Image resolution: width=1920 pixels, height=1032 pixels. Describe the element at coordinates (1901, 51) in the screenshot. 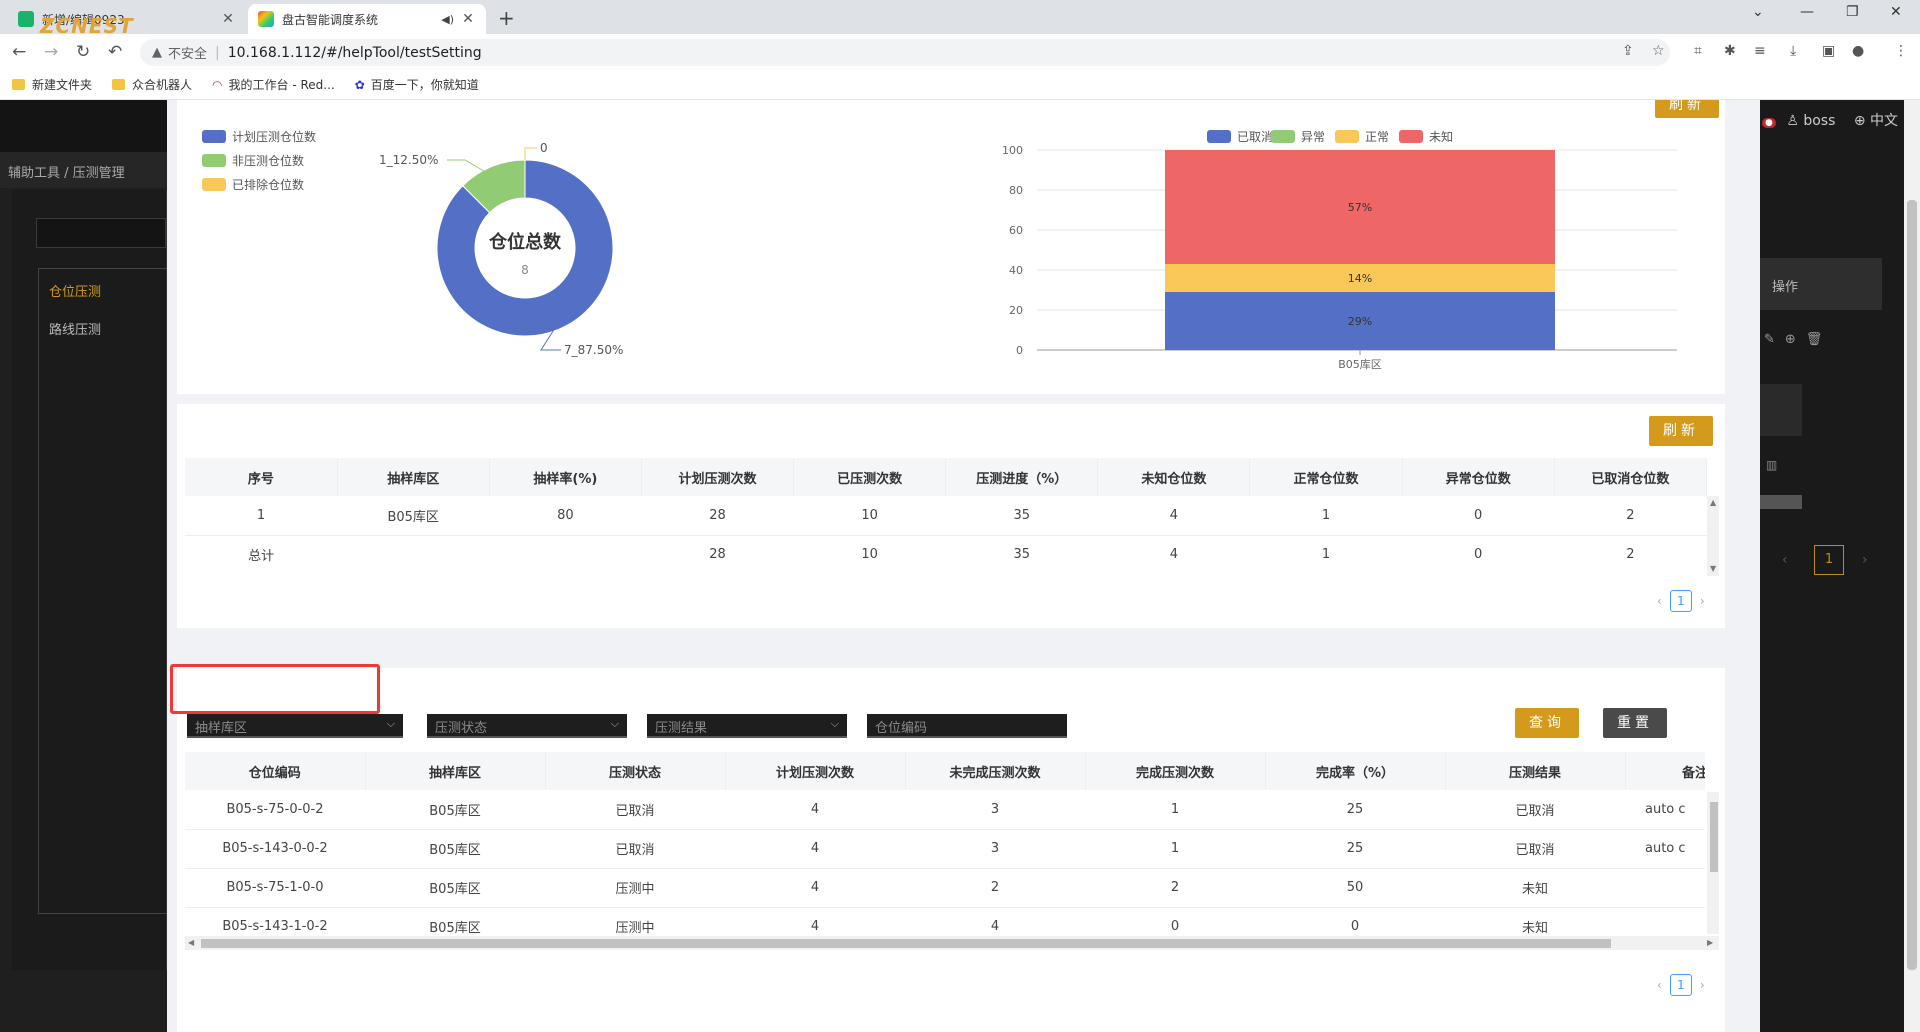

I see `menu-icon: ⋮` at that location.